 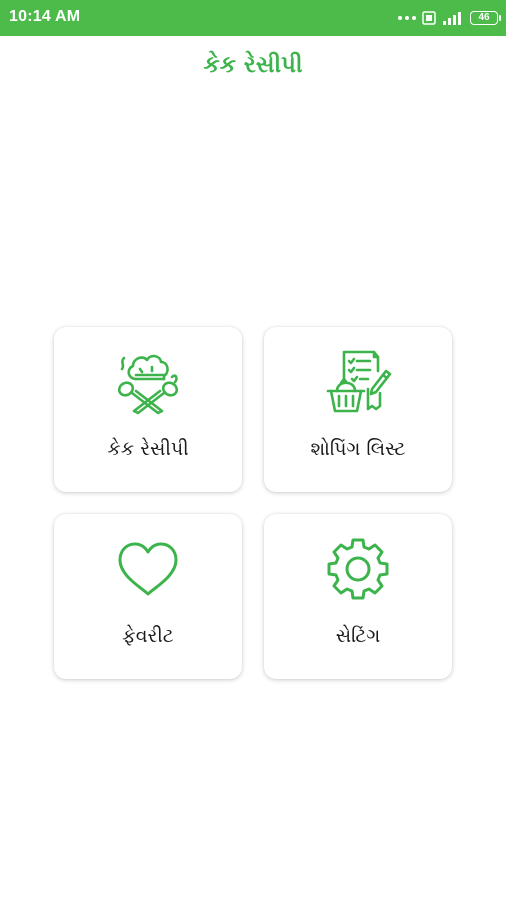 I want to click on page-title: કેક રેસીપી, so click(x=253, y=65).